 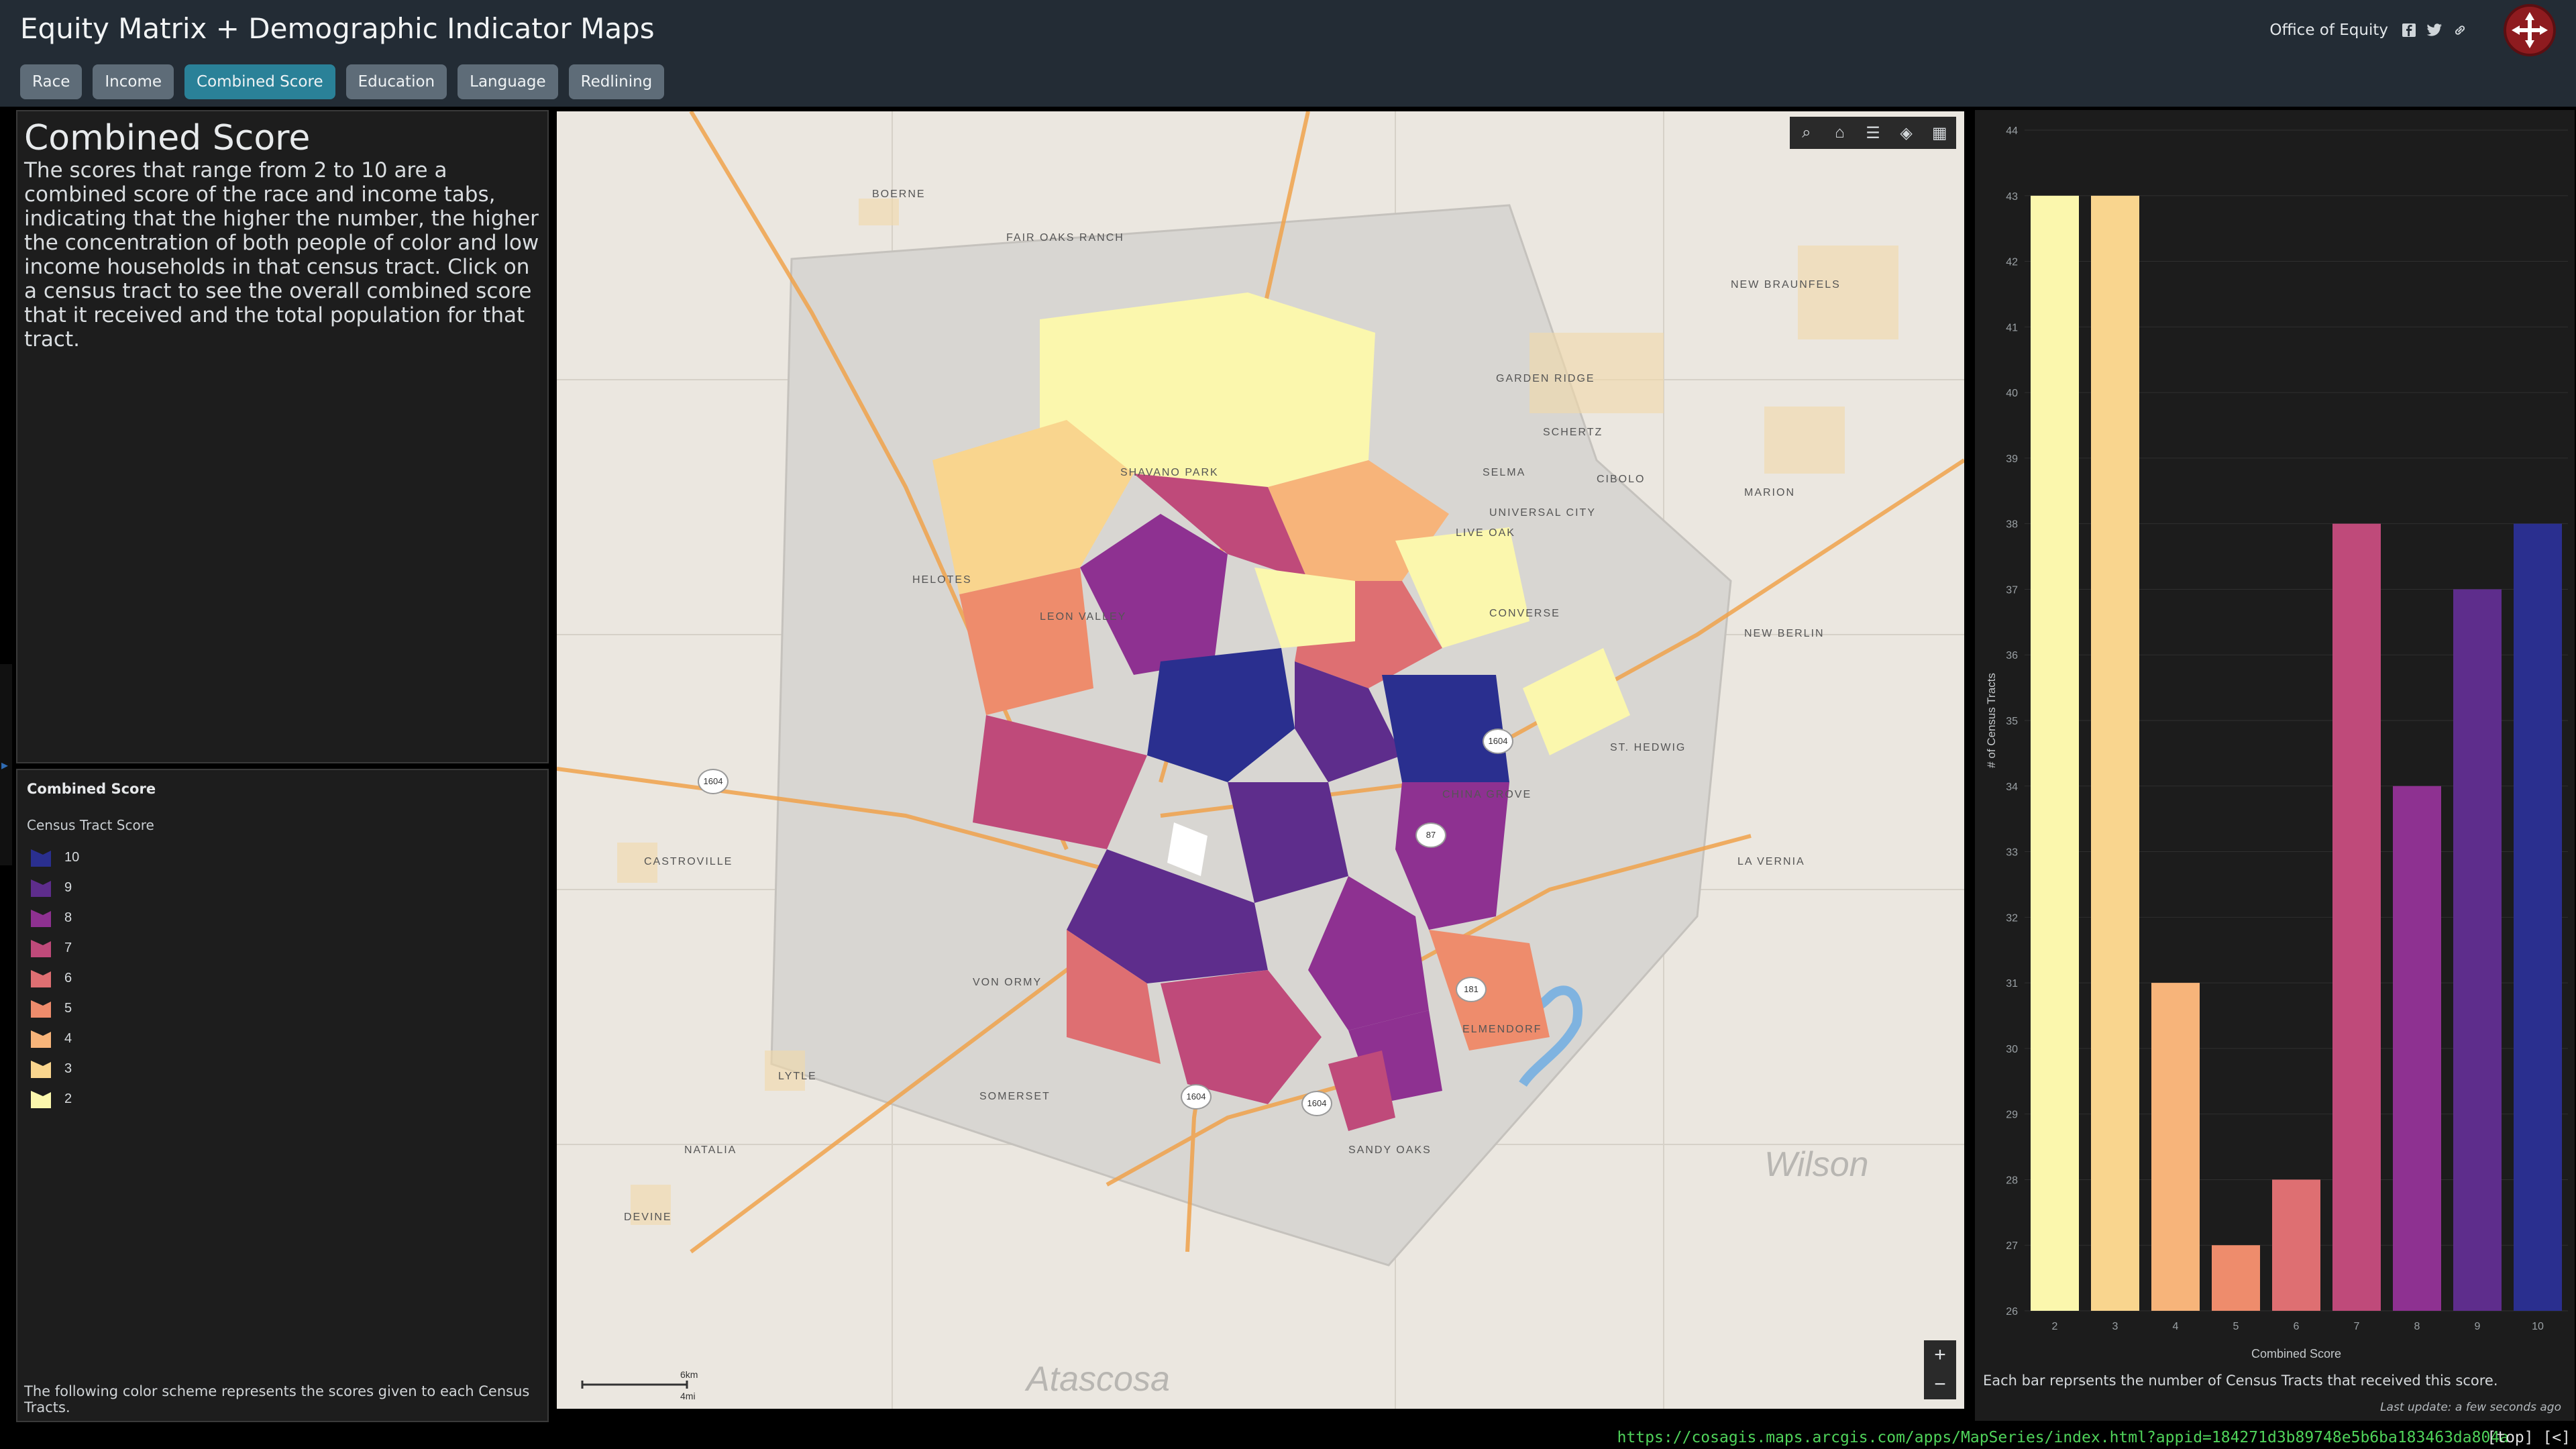 What do you see at coordinates (2055, 1326) in the screenshot?
I see `x-tick-label: 2` at bounding box center [2055, 1326].